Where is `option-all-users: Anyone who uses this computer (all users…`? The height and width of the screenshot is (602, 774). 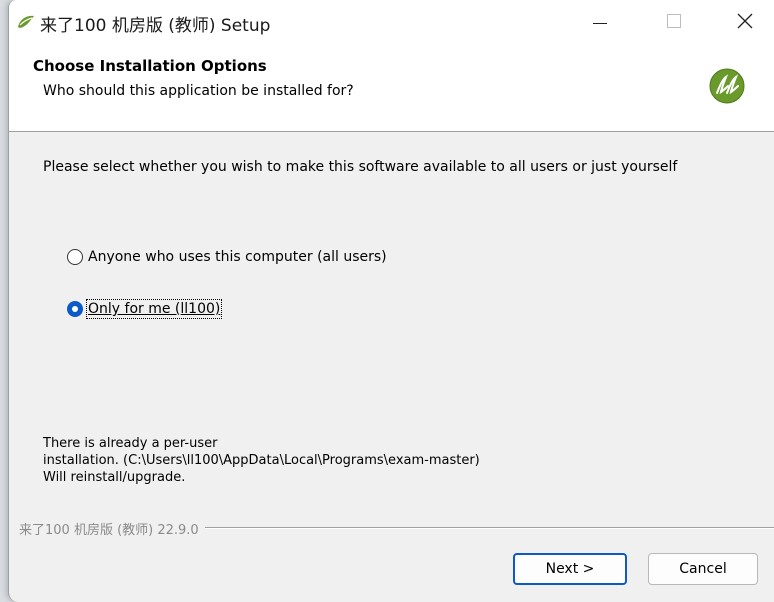 option-all-users: Anyone who uses this computer (all users… is located at coordinates (227, 257).